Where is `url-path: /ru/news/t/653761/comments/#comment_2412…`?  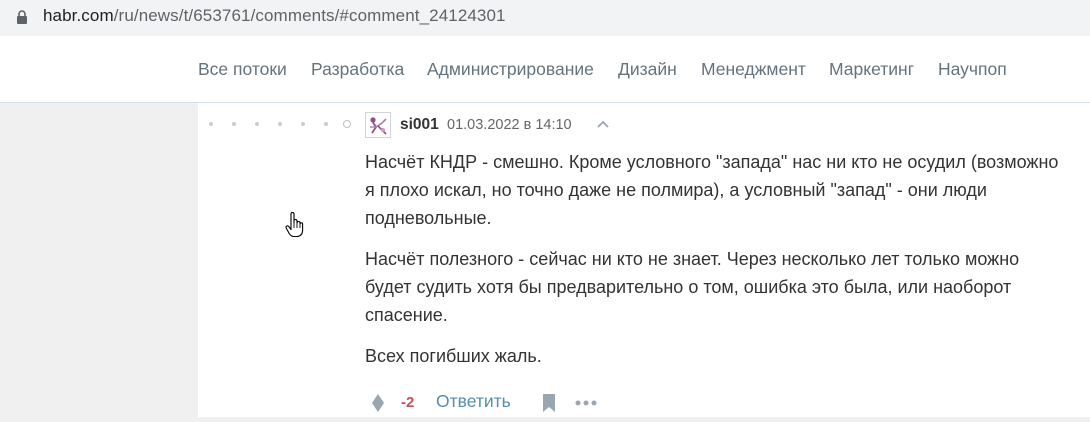 url-path: /ru/news/t/653761/comments/#comment_2412… is located at coordinates (309, 15).